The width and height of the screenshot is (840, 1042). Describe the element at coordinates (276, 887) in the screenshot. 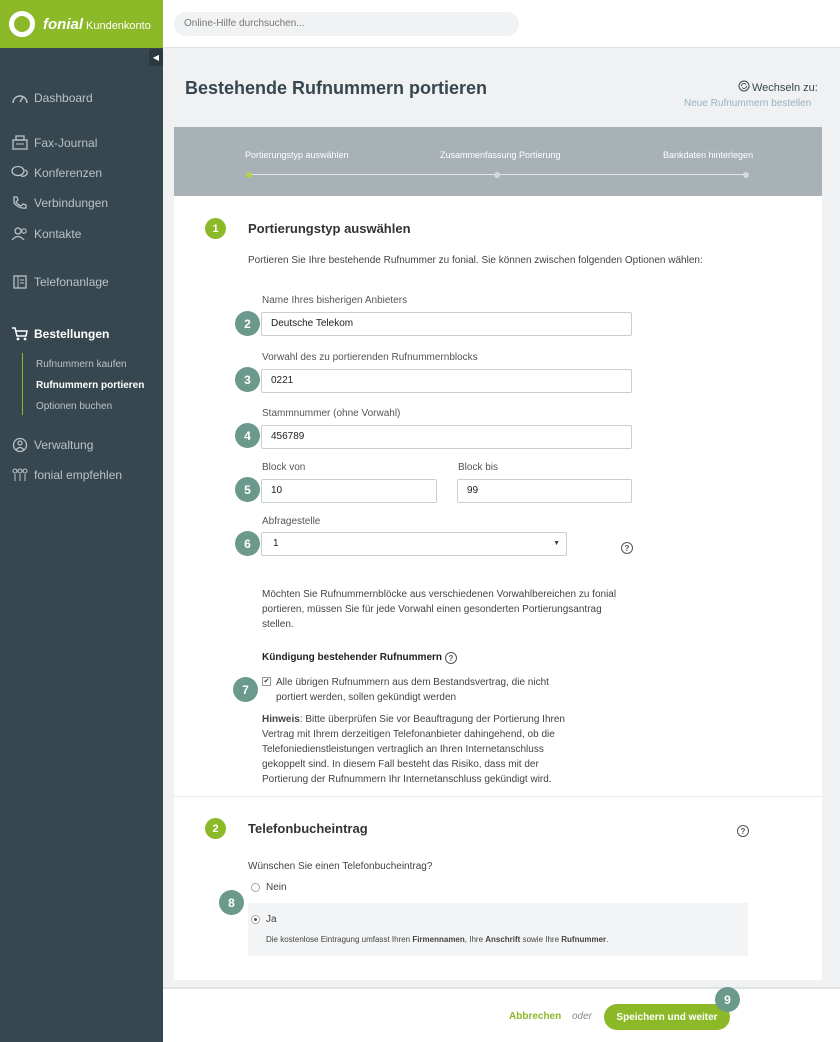

I see `radio-nein-label: Nein` at that location.